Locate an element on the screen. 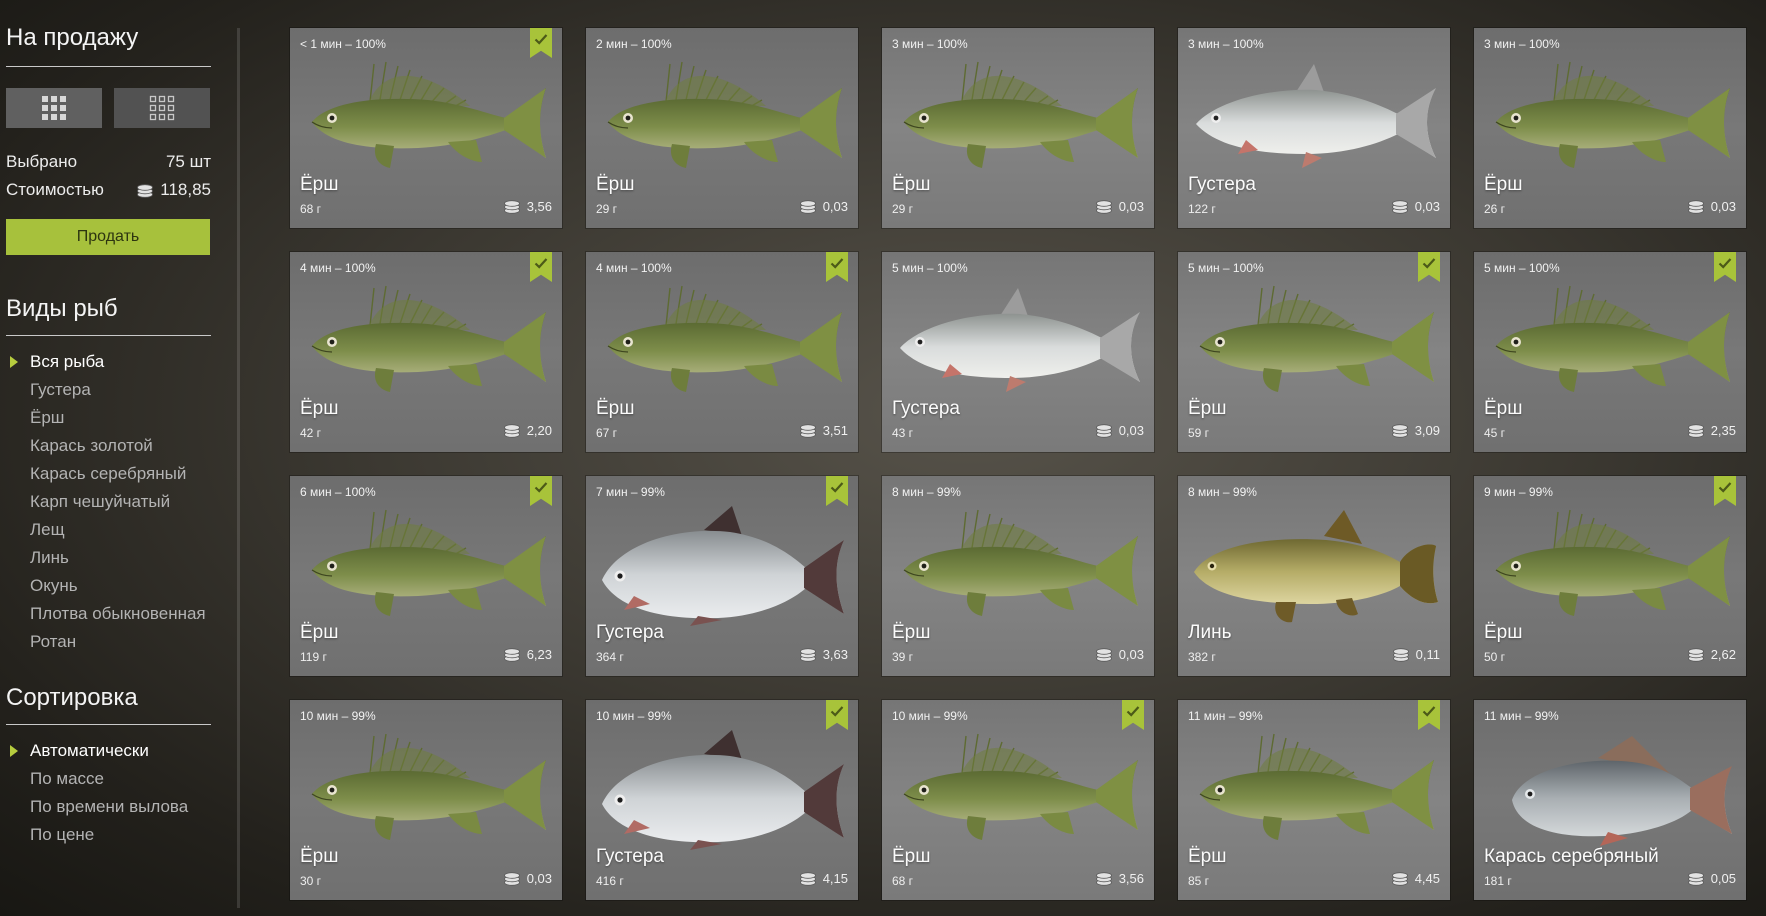 The image size is (1766, 916). species-item: Густера is located at coordinates (118, 390).